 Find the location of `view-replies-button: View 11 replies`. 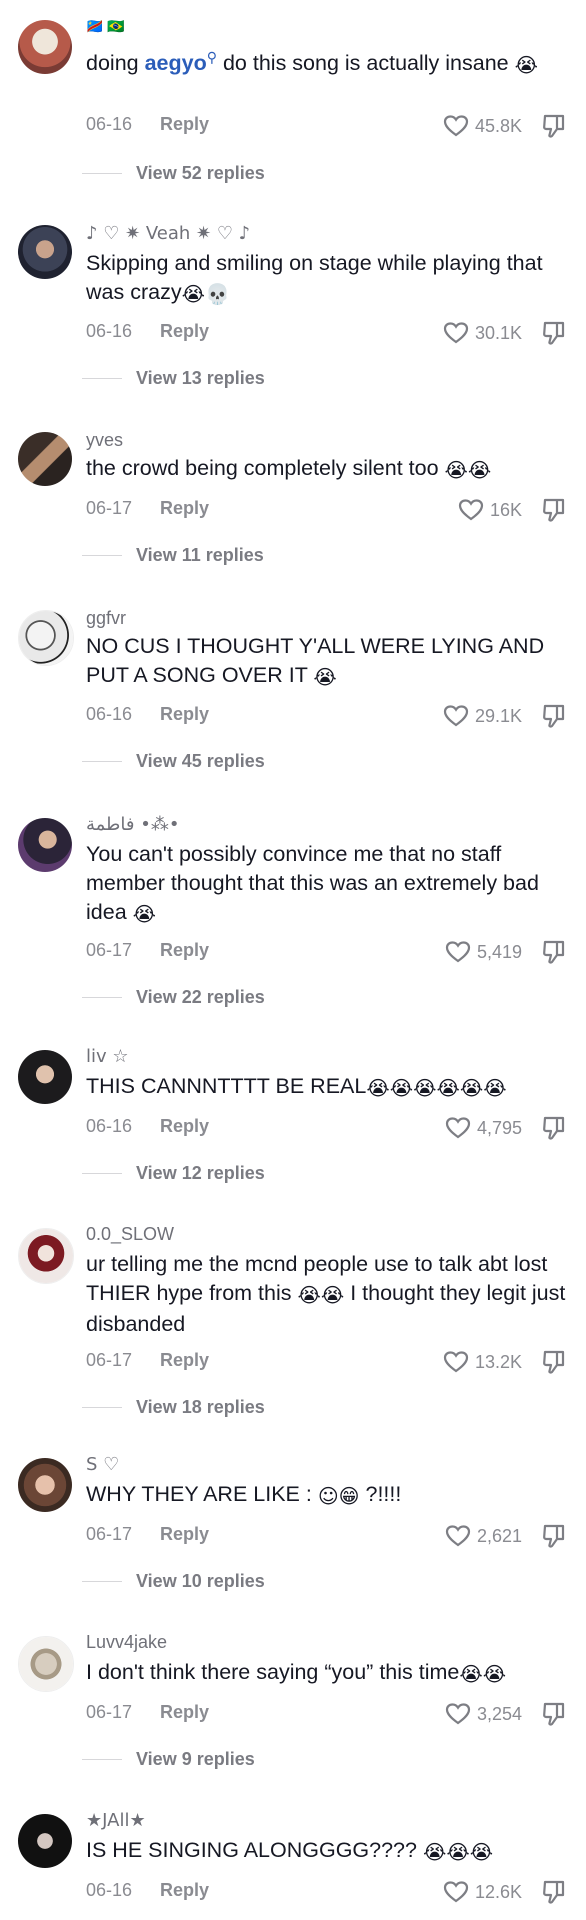

view-replies-button: View 11 replies is located at coordinates (173, 555).